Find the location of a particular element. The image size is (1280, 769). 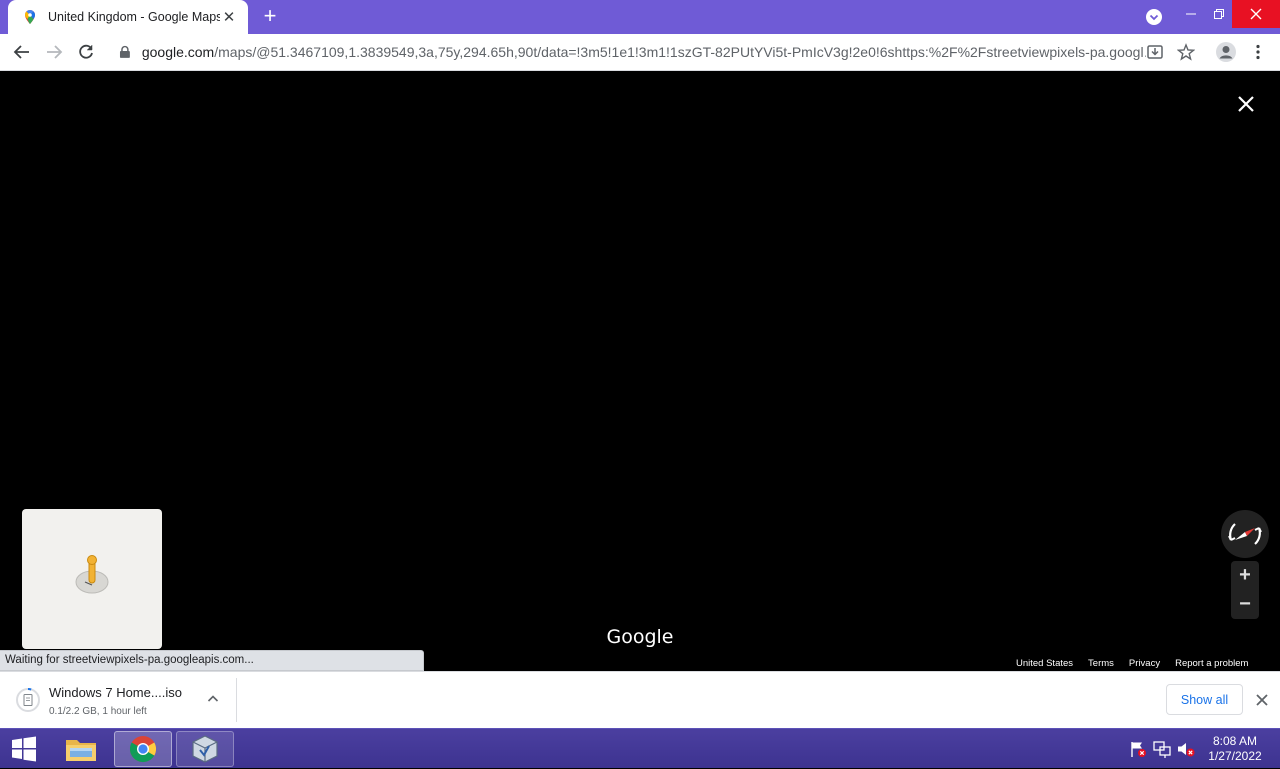

google-logo: Google is located at coordinates (640, 637).